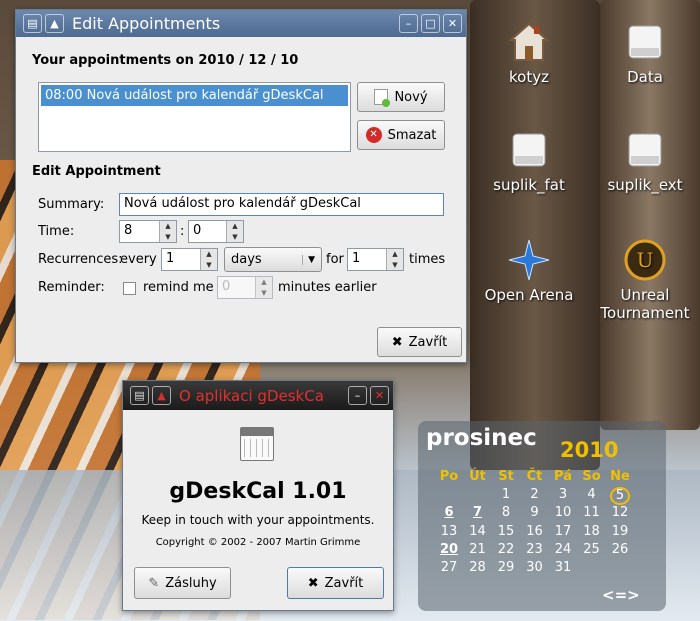  I want to click on calendar-day: 23, so click(535, 549).